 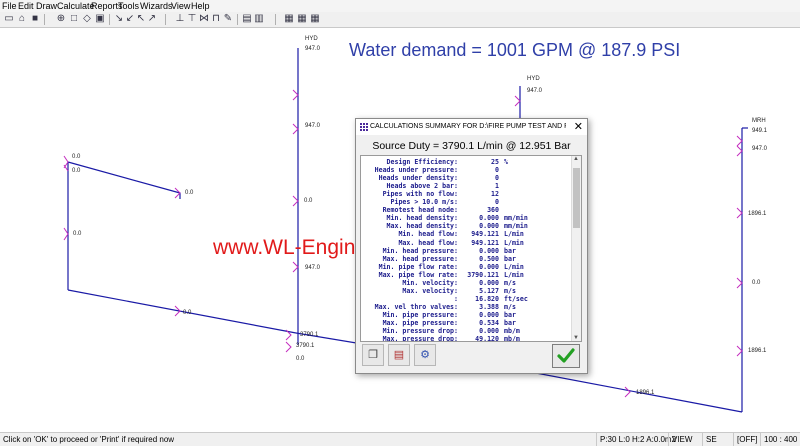 What do you see at coordinates (466, 210) in the screenshot?
I see `summary-row: Remotest head node: 360` at bounding box center [466, 210].